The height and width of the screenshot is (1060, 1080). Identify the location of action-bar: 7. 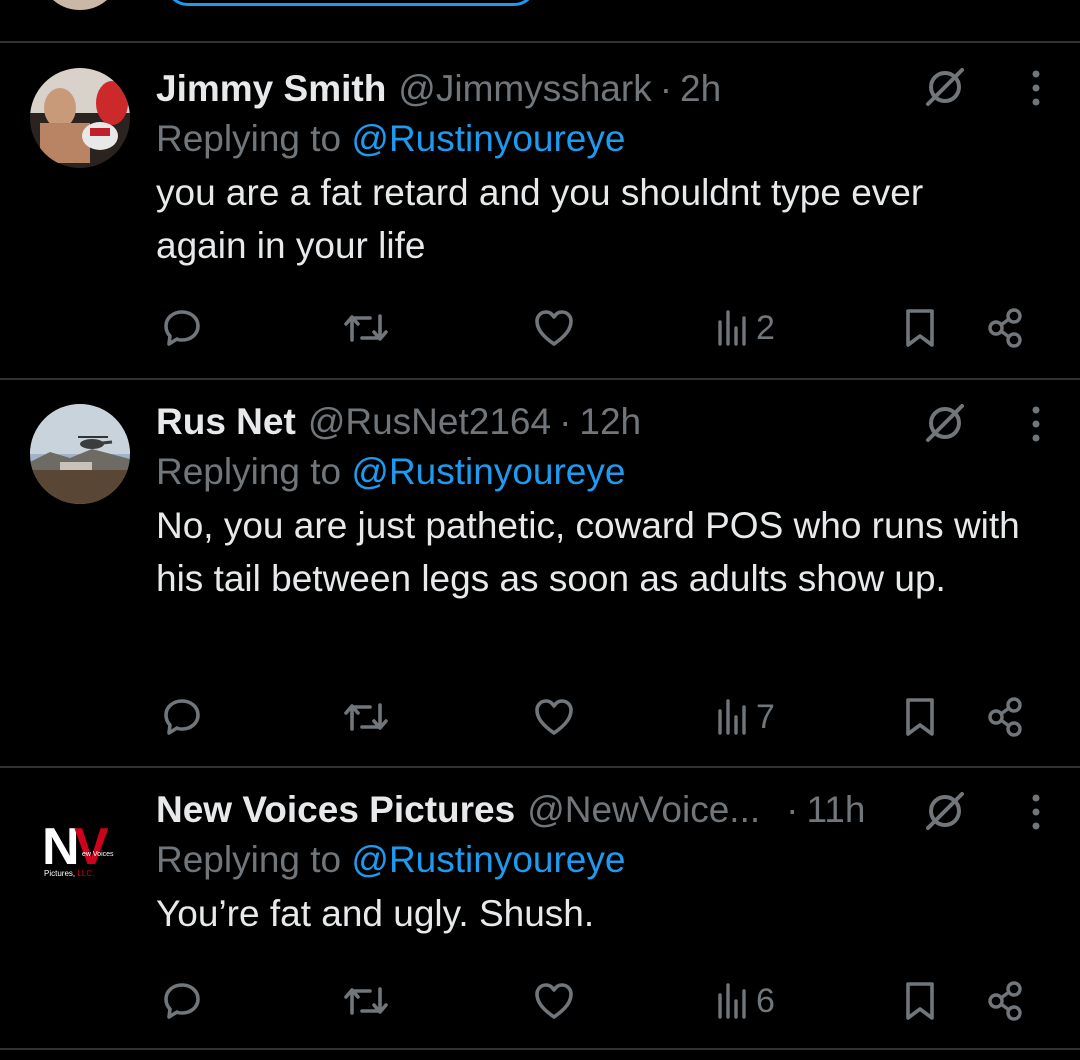
(540, 719).